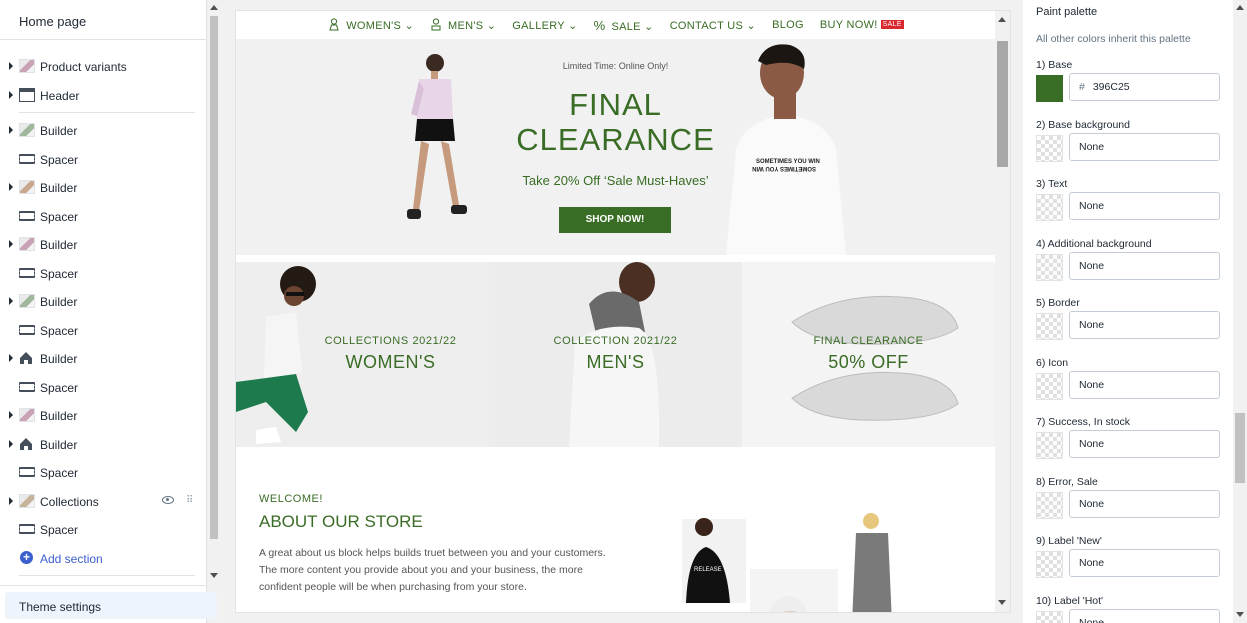 The width and height of the screenshot is (1247, 623). Describe the element at coordinates (615, 362) in the screenshot. I see `tile-mens-title: MEN'S` at that location.